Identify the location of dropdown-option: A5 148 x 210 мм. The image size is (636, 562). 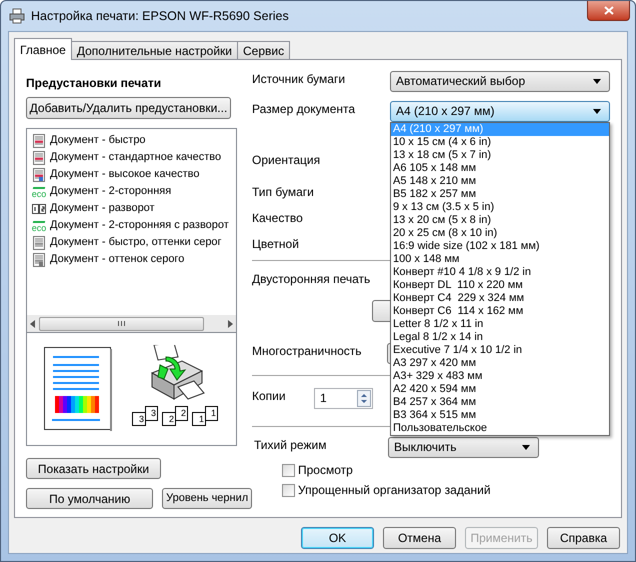
(500, 181).